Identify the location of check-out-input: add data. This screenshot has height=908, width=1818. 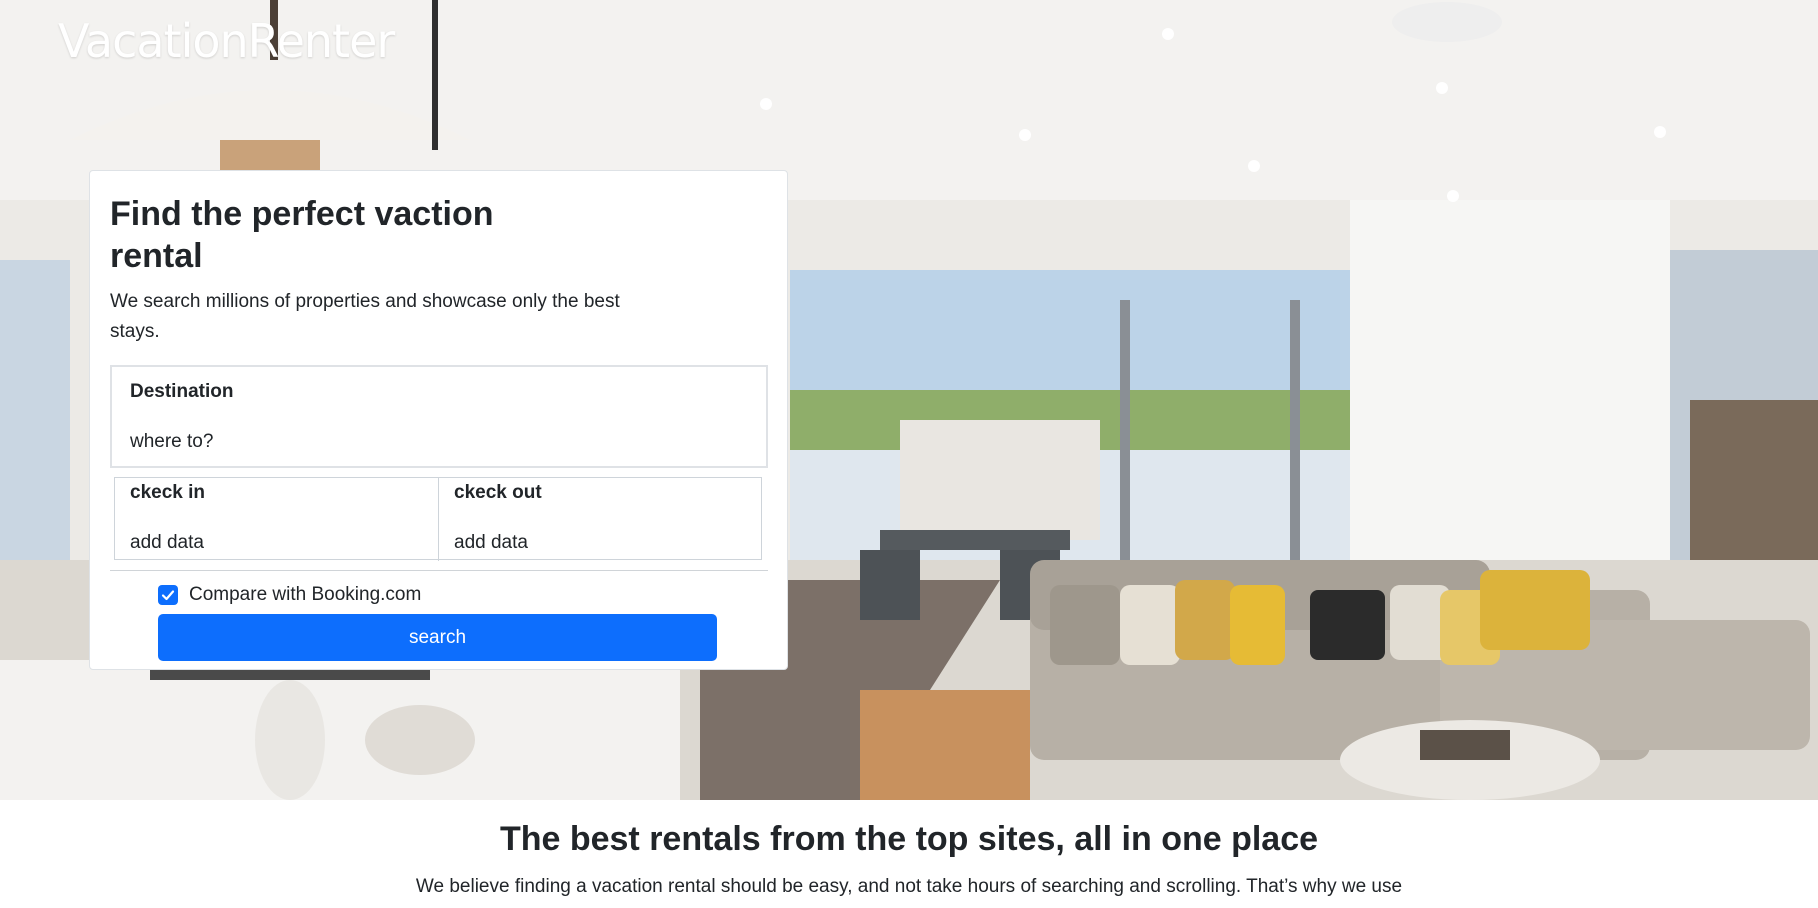
(491, 543).